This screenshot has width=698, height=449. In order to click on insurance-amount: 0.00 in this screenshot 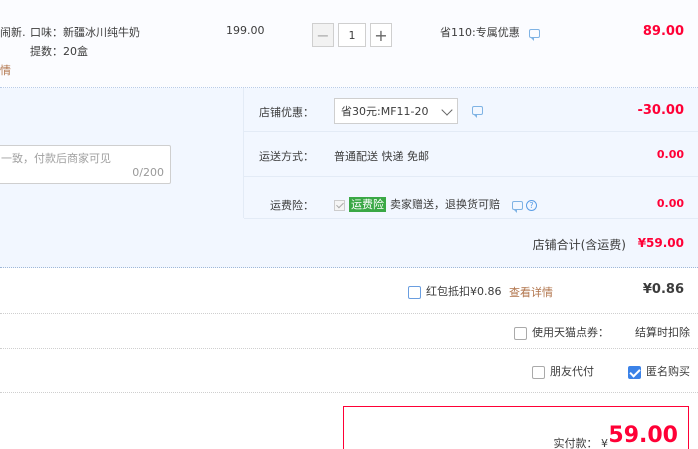, I will do `click(670, 203)`.